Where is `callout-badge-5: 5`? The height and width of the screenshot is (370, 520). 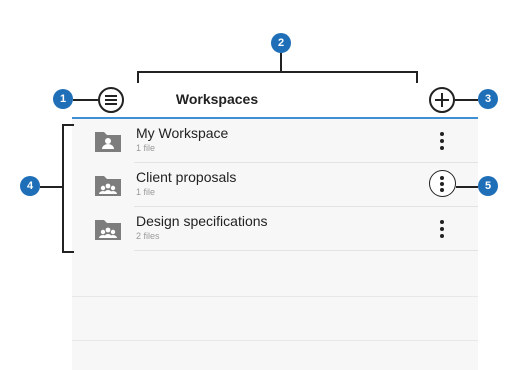
callout-badge-5: 5 is located at coordinates (488, 186).